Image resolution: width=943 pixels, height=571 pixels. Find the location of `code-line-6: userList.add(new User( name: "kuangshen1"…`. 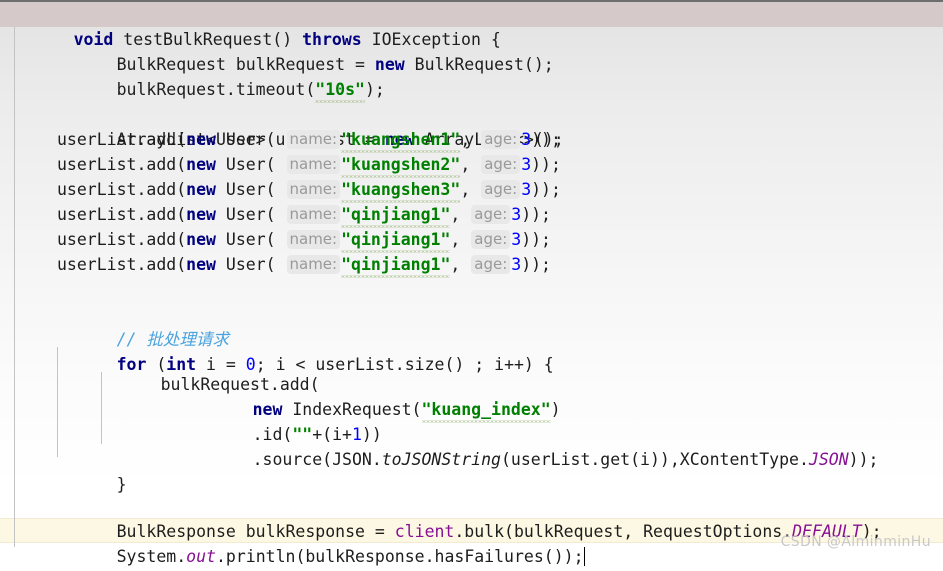

code-line-6: userList.add(new User( name: "kuangshen1"… is located at coordinates (471, 140).